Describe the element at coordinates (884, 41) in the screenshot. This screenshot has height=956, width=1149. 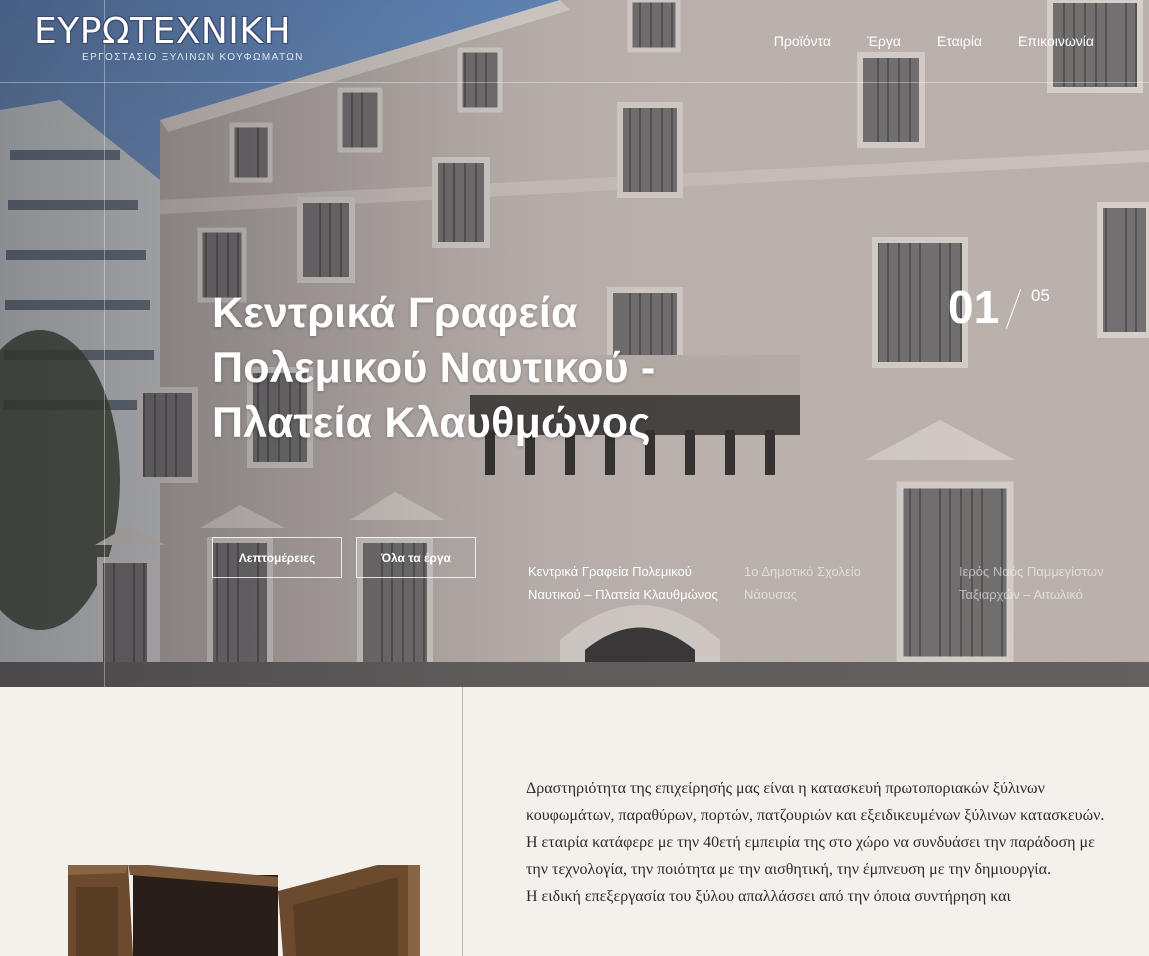
I see `nav-item-projects: Έργα` at that location.